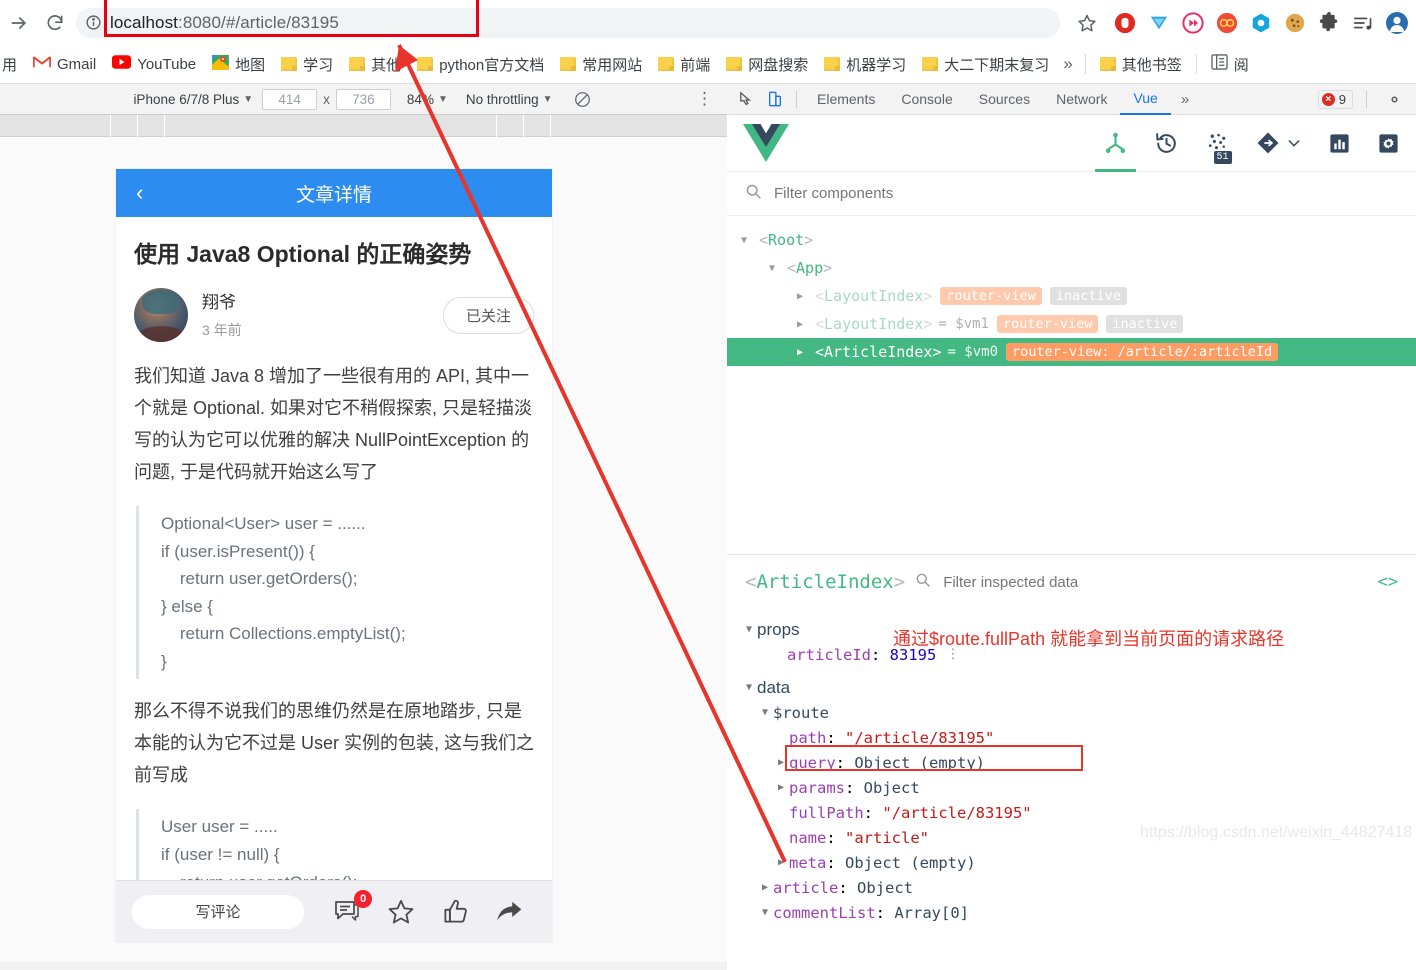 The width and height of the screenshot is (1416, 970). What do you see at coordinates (1185, 99) in the screenshot?
I see `devtools-tabs-overflow: »` at bounding box center [1185, 99].